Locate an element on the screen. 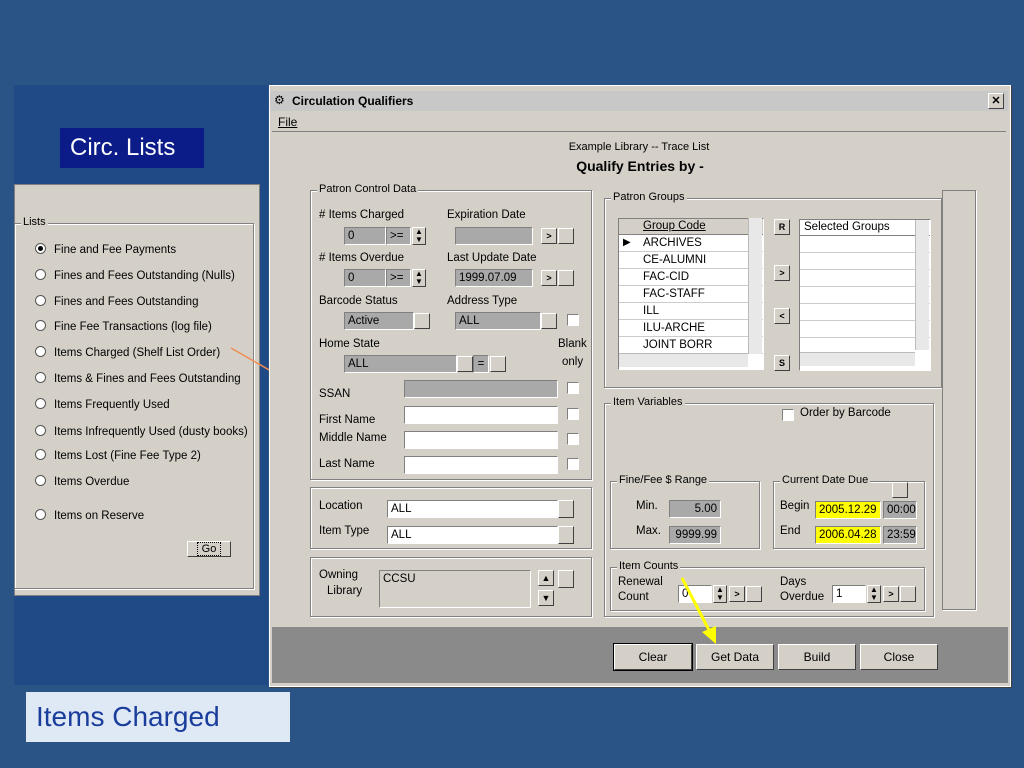 The image size is (1024, 768). begin-date-field: 2005.12.29 is located at coordinates (848, 510).